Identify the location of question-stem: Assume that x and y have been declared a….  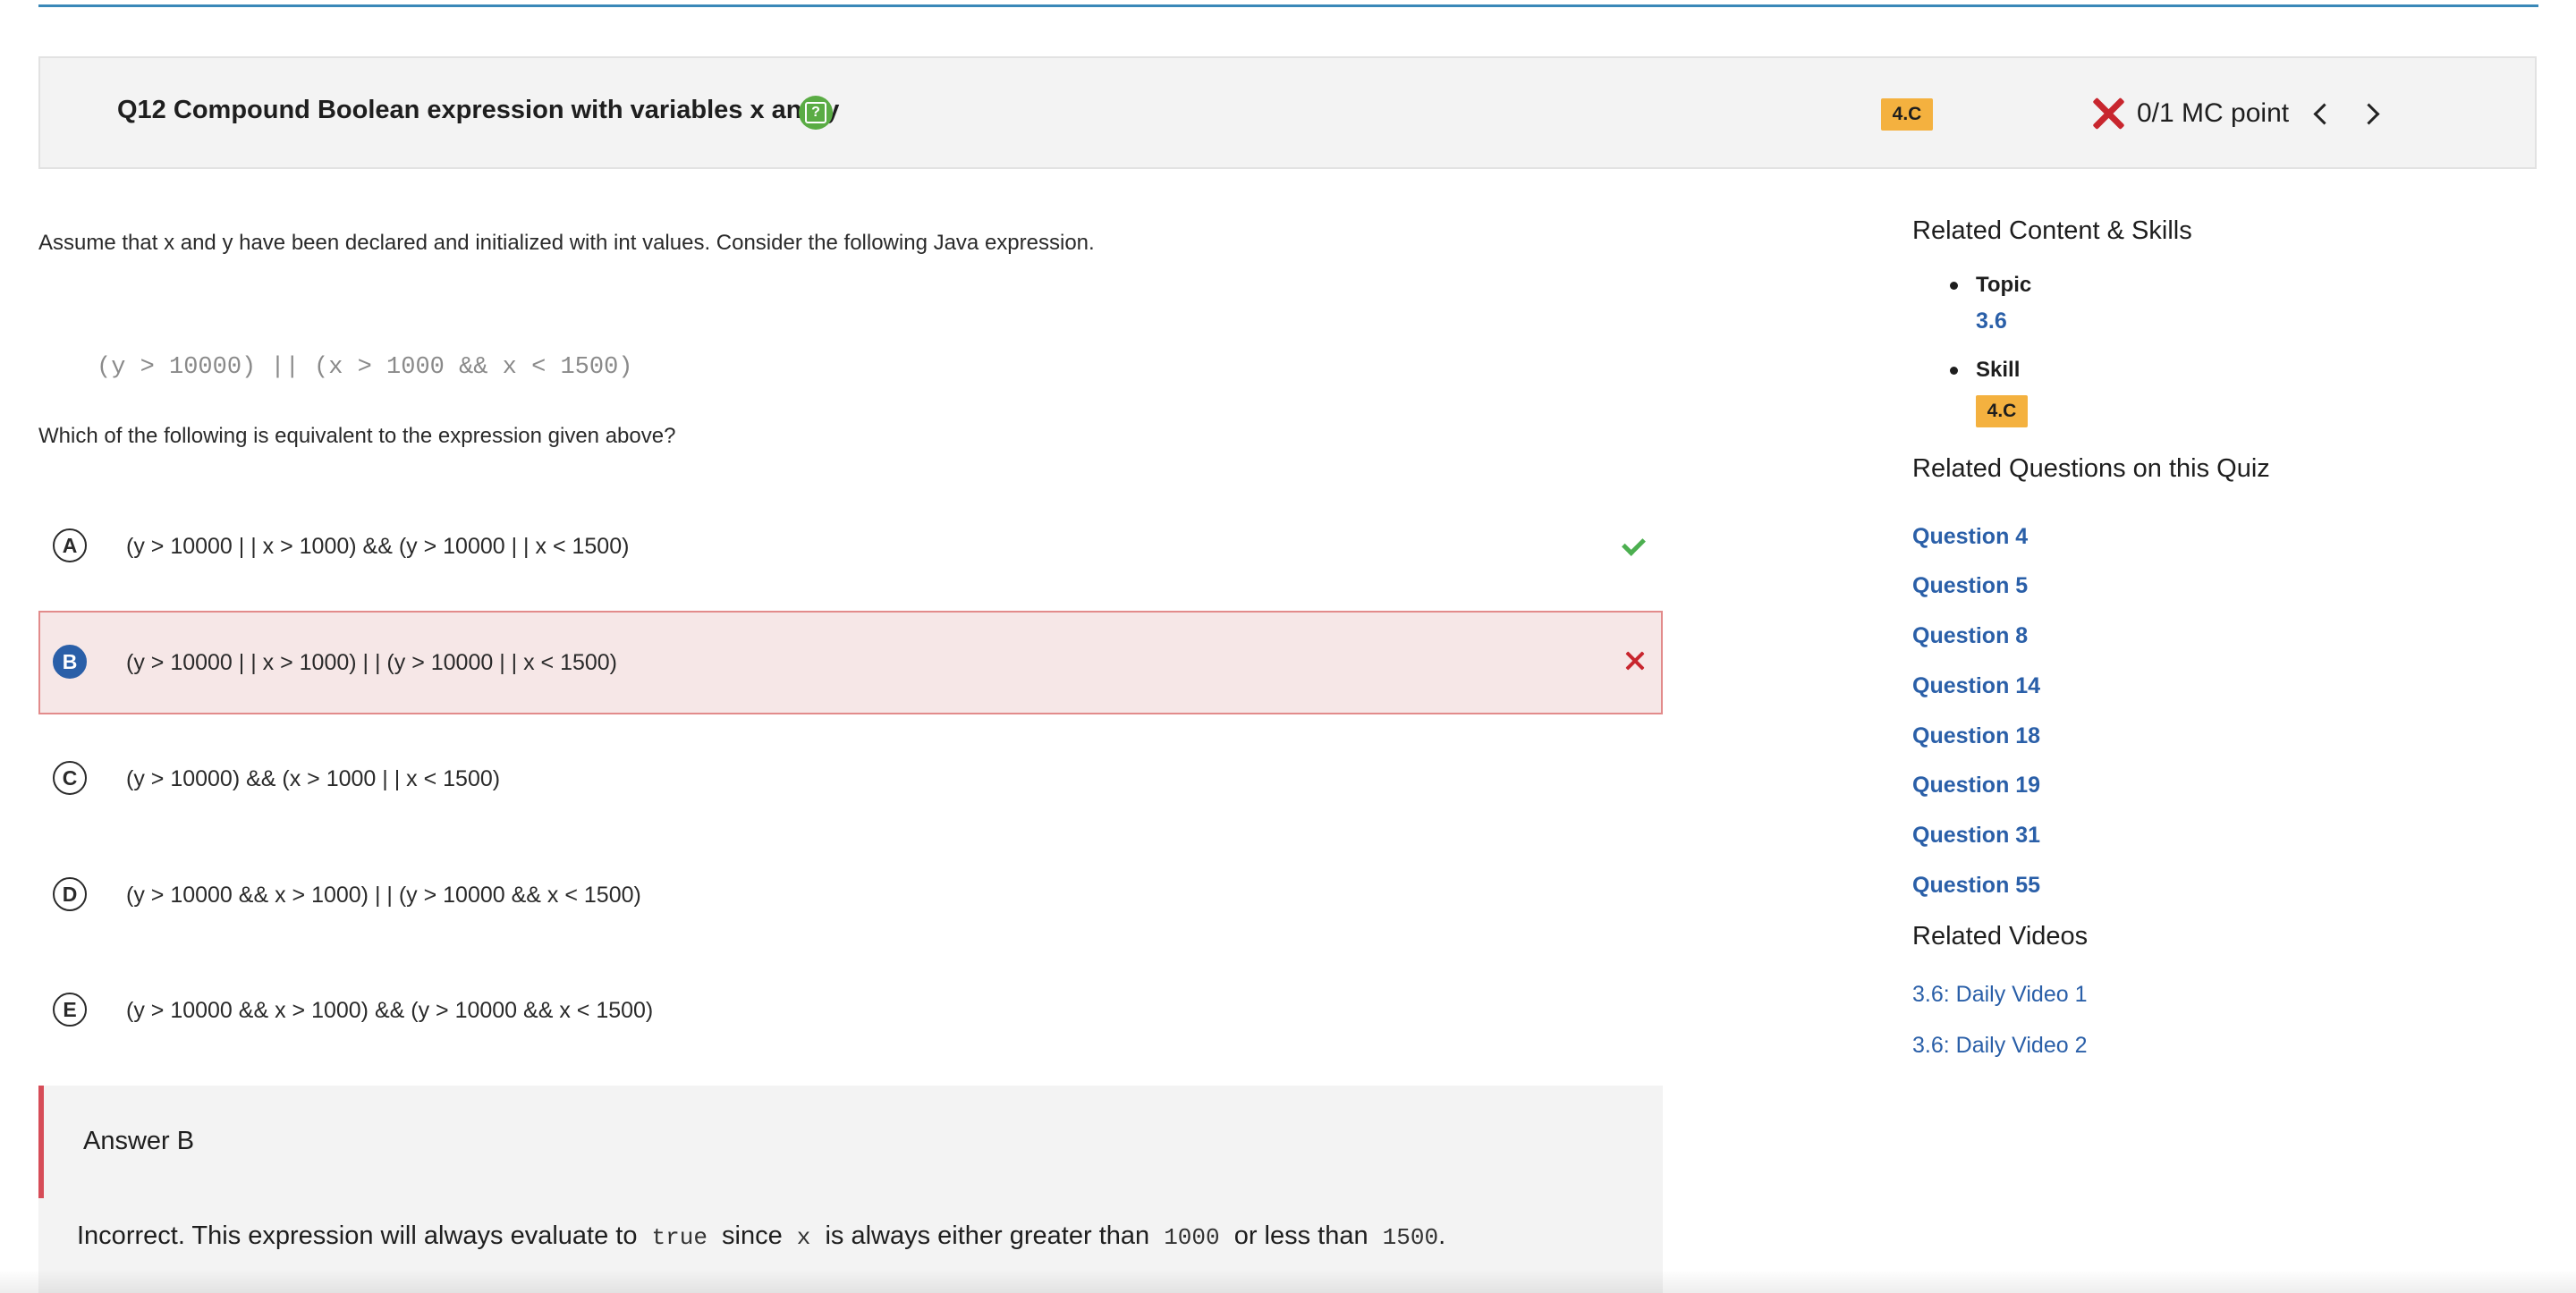
(566, 243).